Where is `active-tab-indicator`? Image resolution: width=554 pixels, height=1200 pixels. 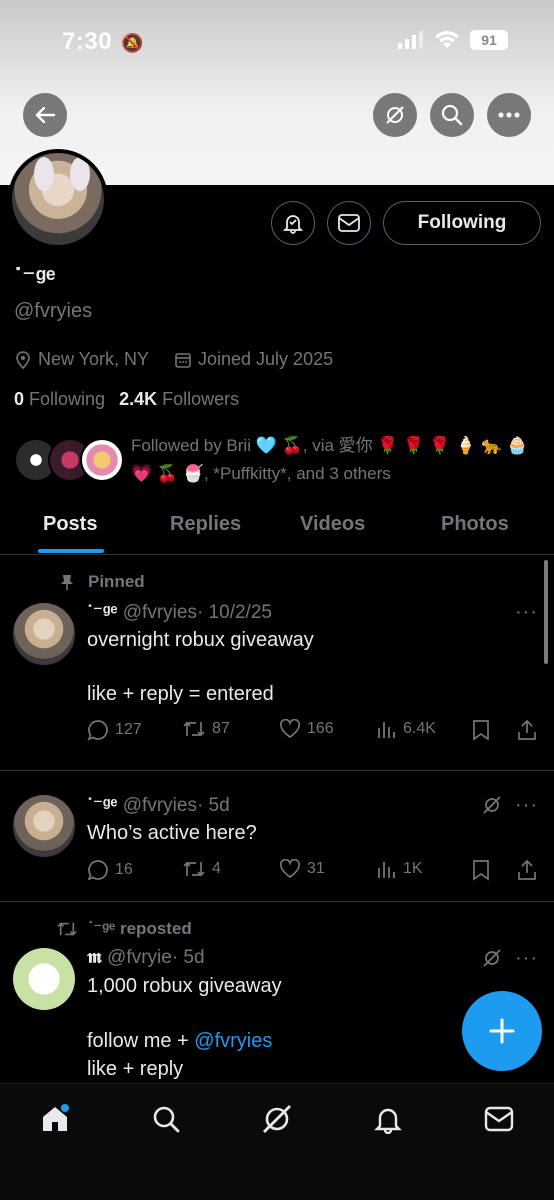 active-tab-indicator is located at coordinates (71, 551).